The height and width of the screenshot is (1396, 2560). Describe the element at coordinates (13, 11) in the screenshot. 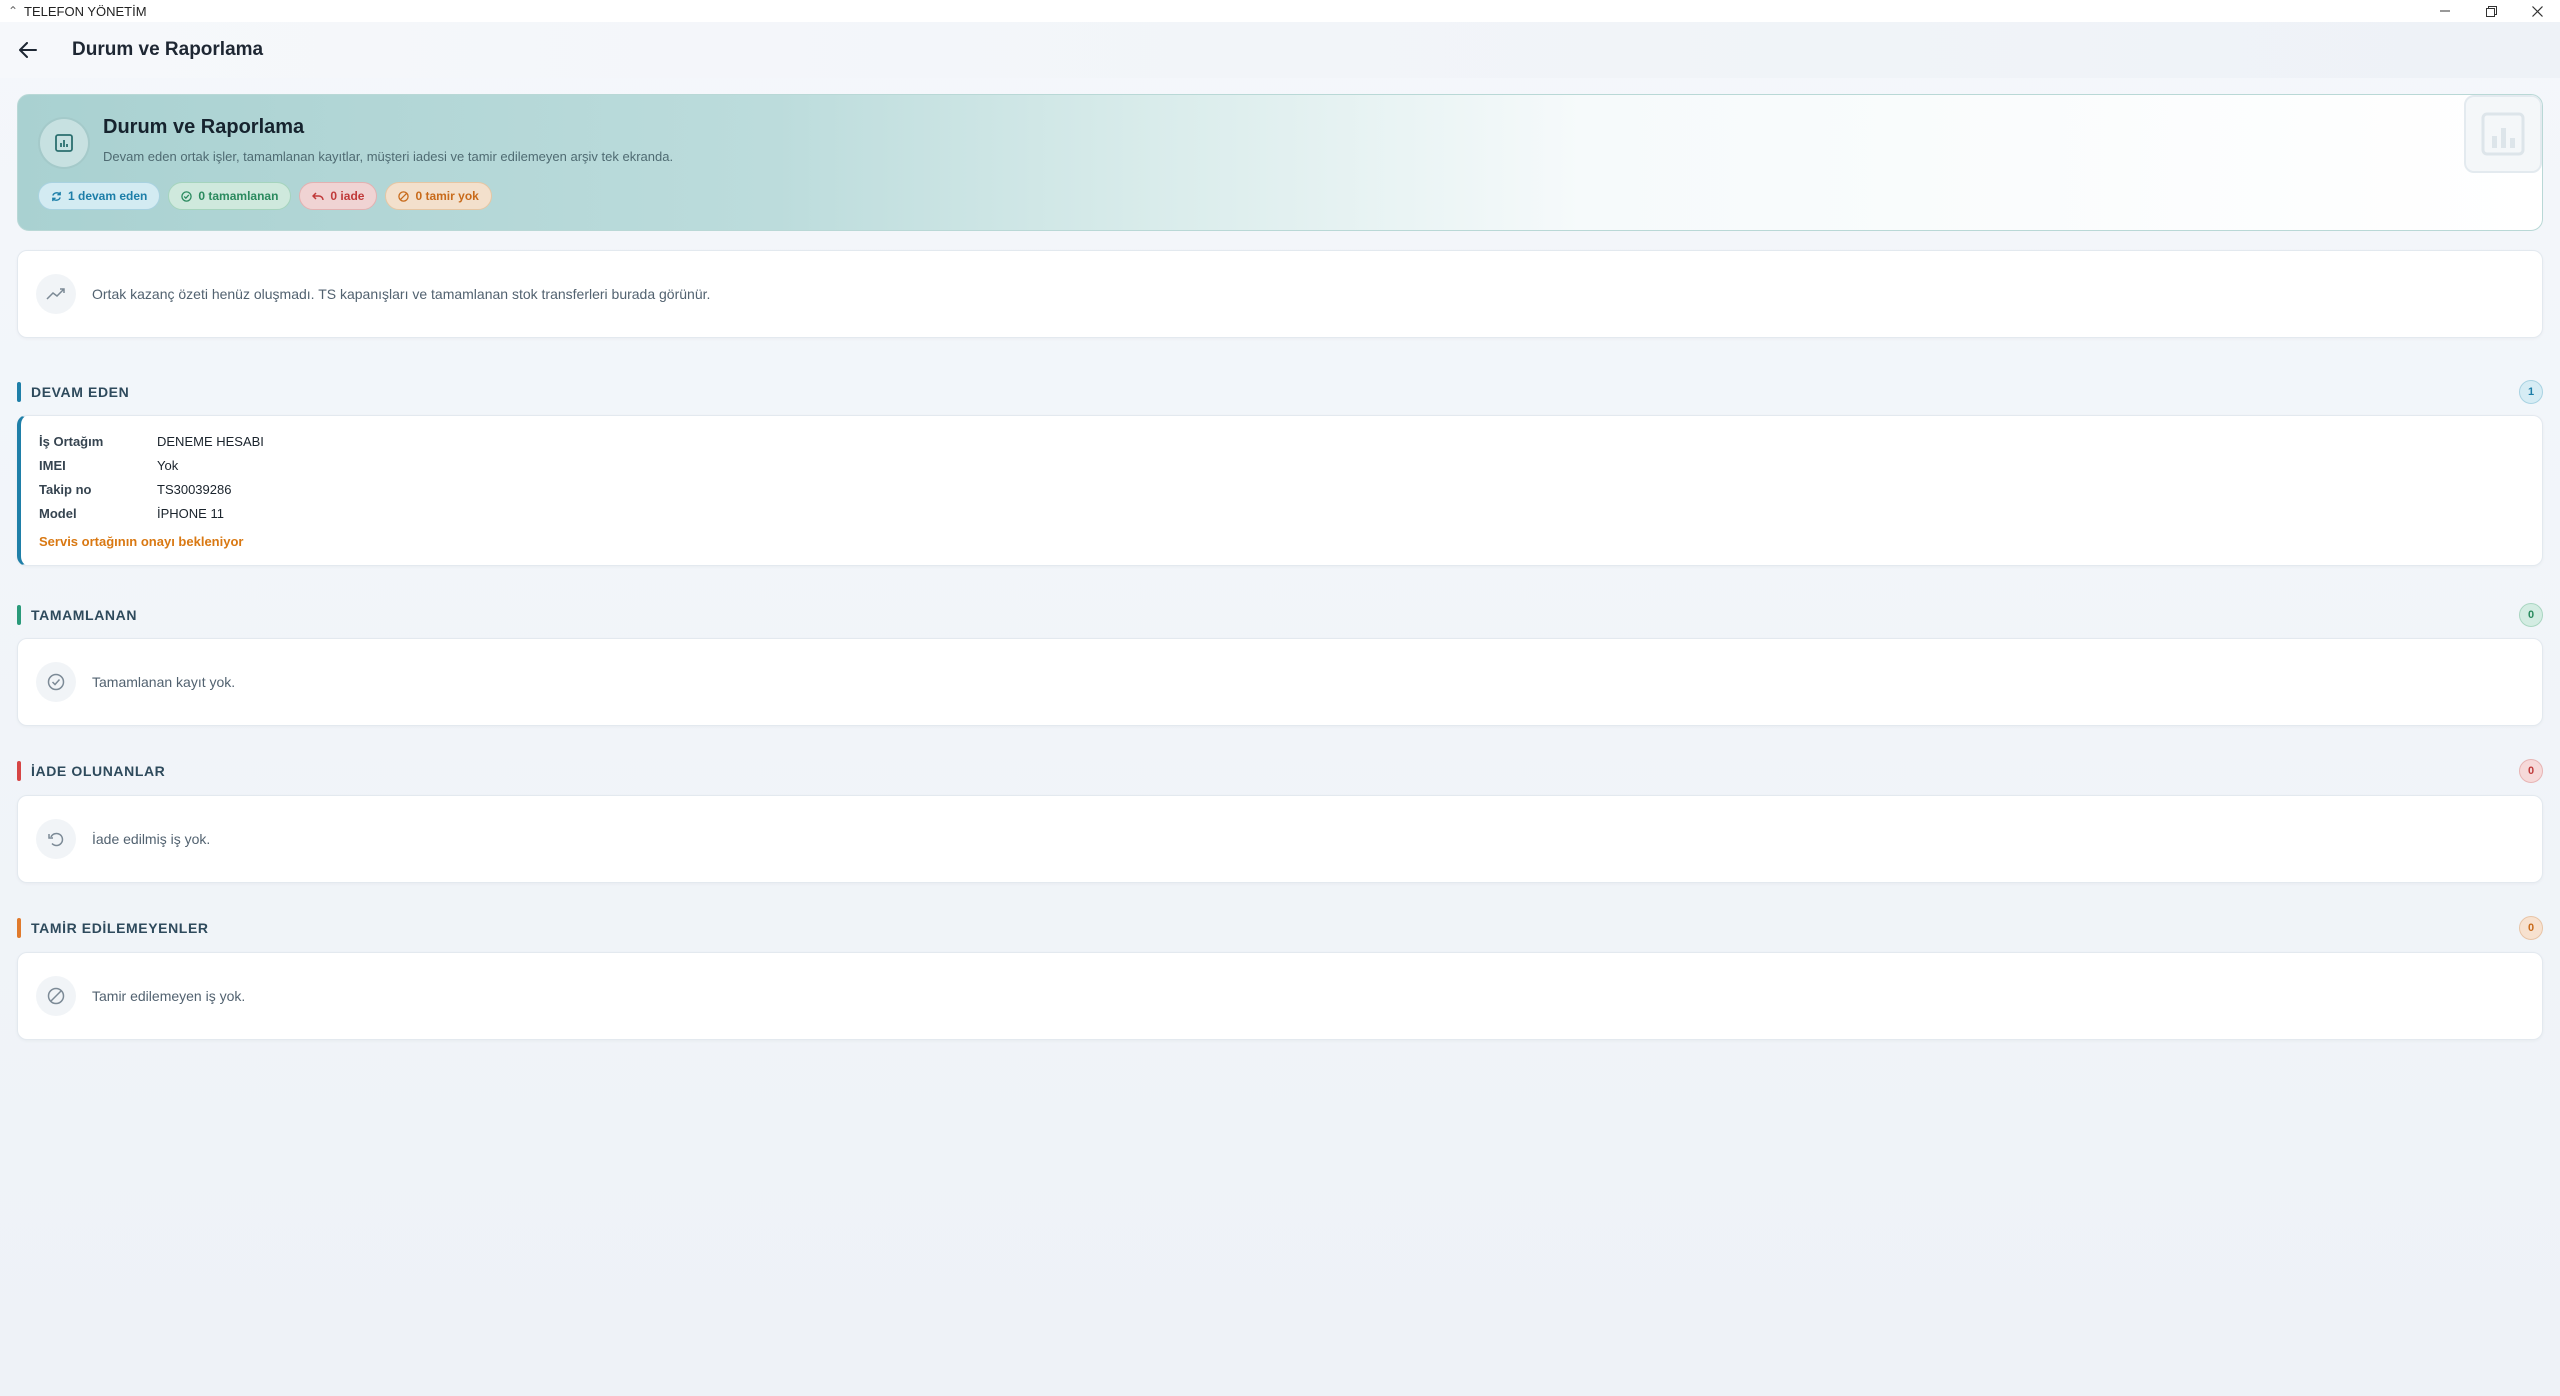

I see `app-icon: ⌃` at that location.